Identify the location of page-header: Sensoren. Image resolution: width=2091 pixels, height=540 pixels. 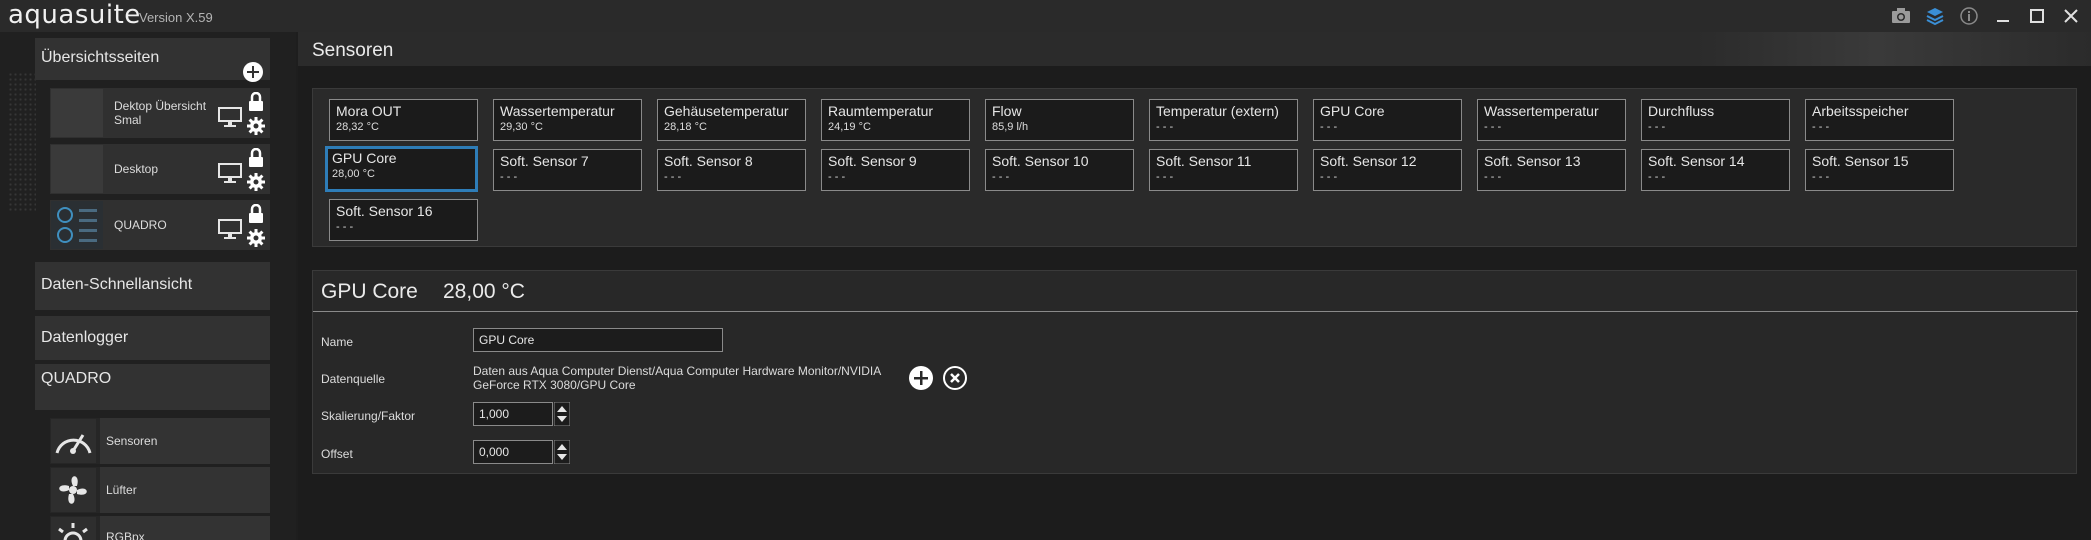
(1194, 49).